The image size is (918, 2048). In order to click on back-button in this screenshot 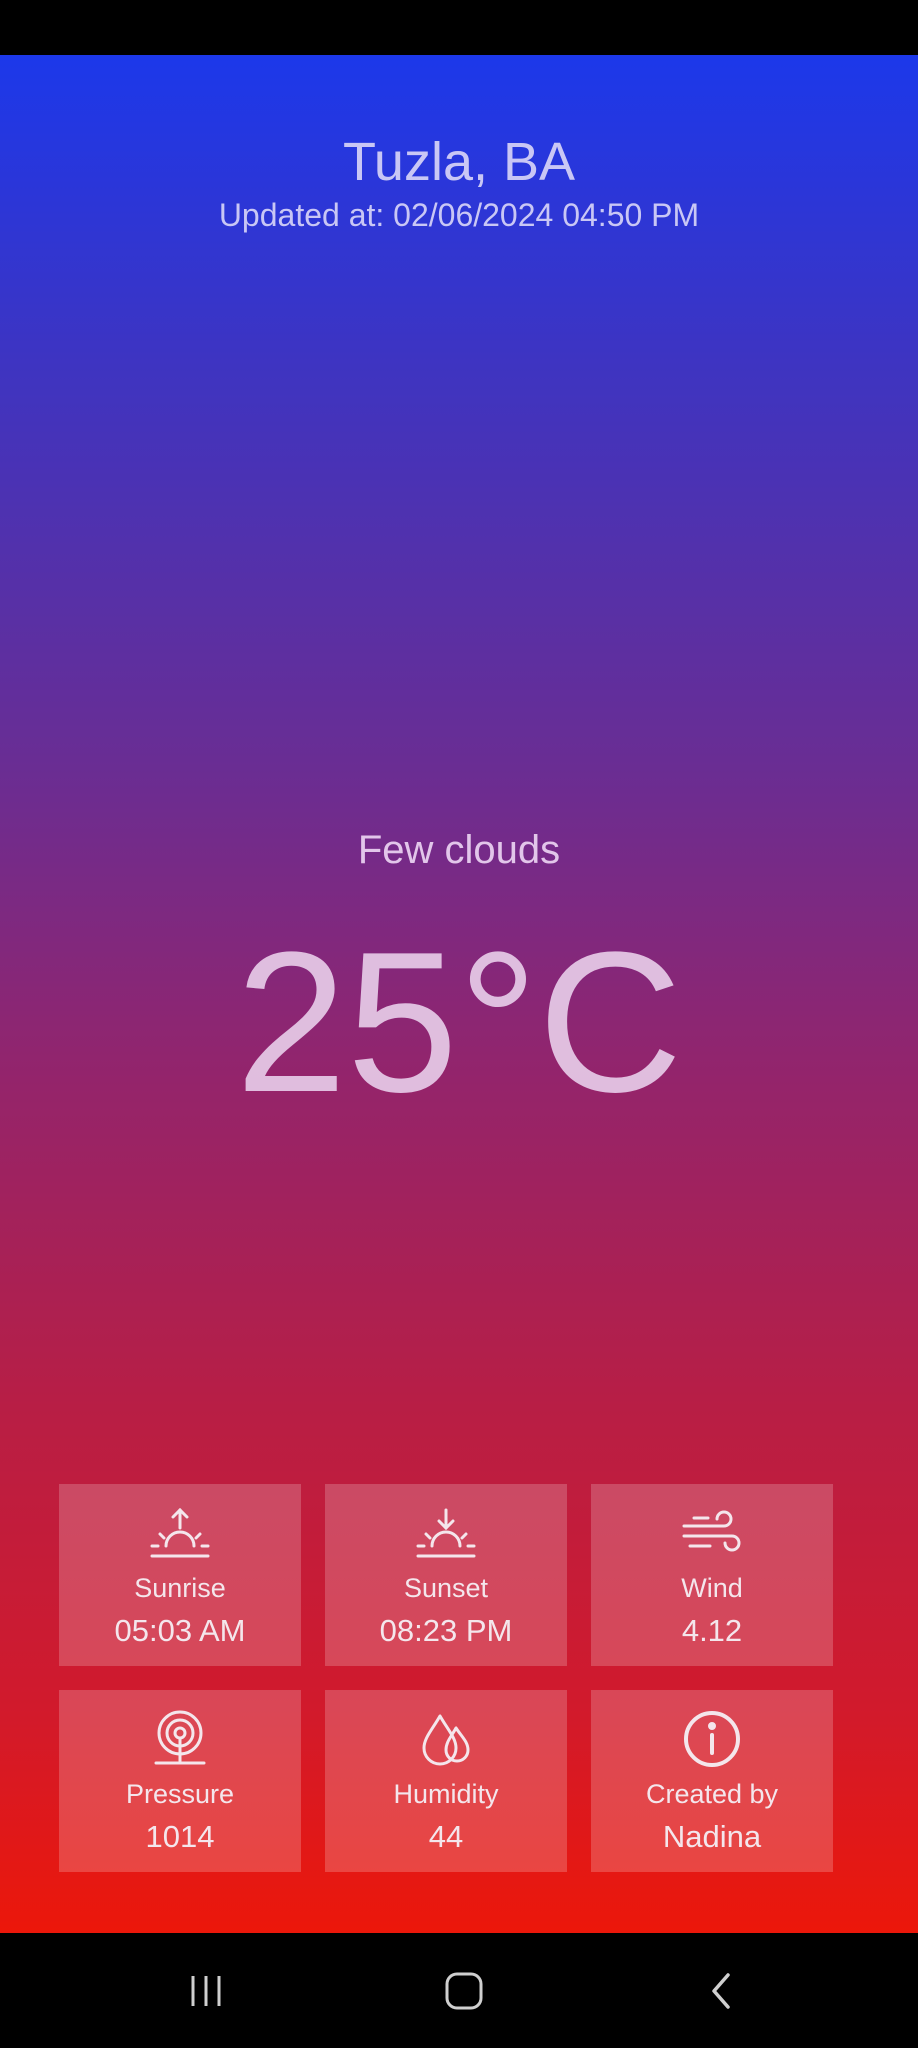, I will do `click(721, 1990)`.